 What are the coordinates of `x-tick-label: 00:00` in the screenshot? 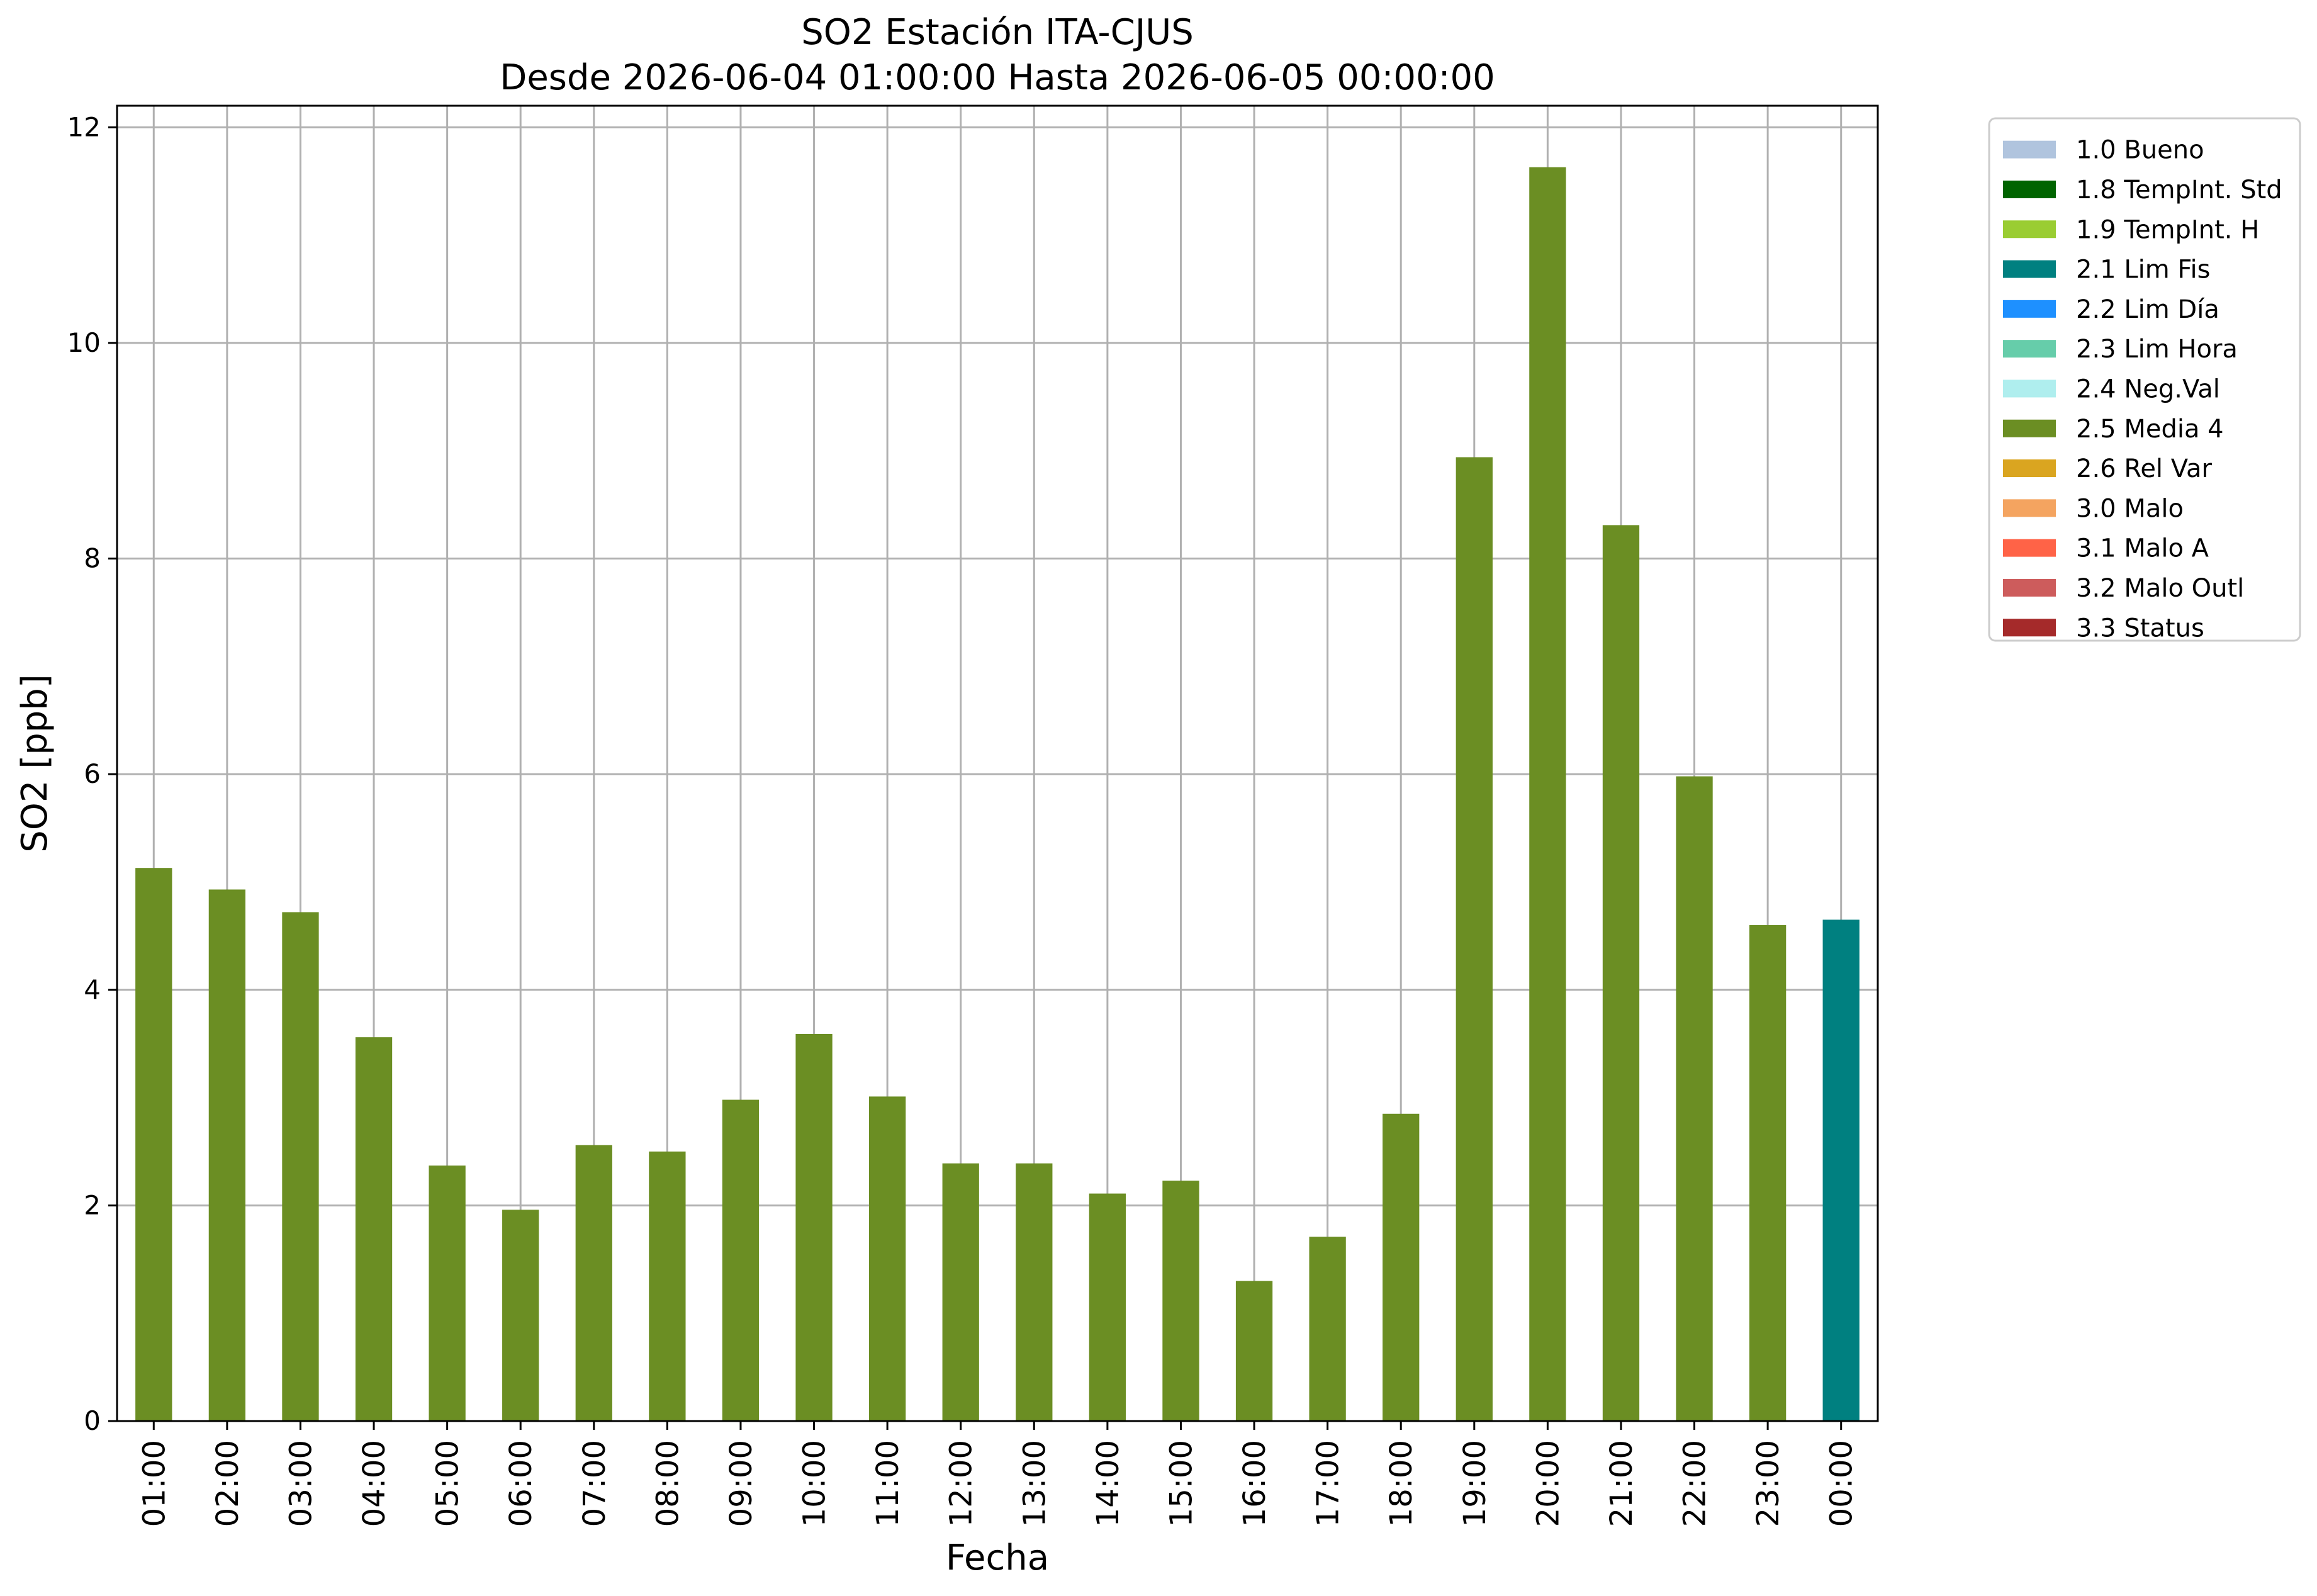 It's located at (1842, 1483).